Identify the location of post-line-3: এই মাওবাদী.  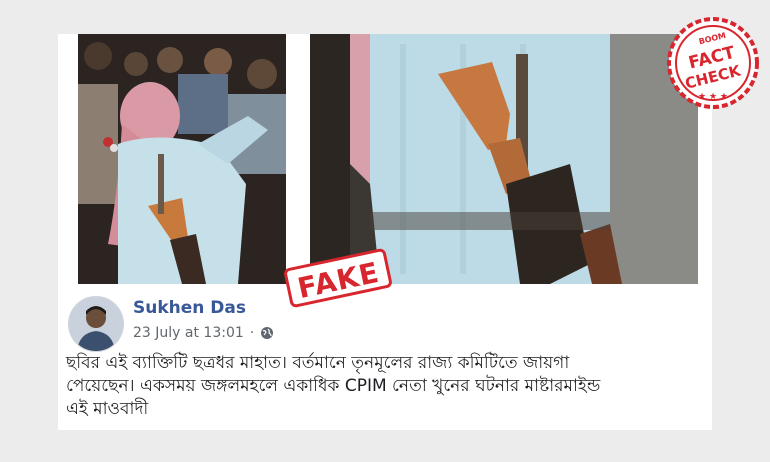
(107, 409).